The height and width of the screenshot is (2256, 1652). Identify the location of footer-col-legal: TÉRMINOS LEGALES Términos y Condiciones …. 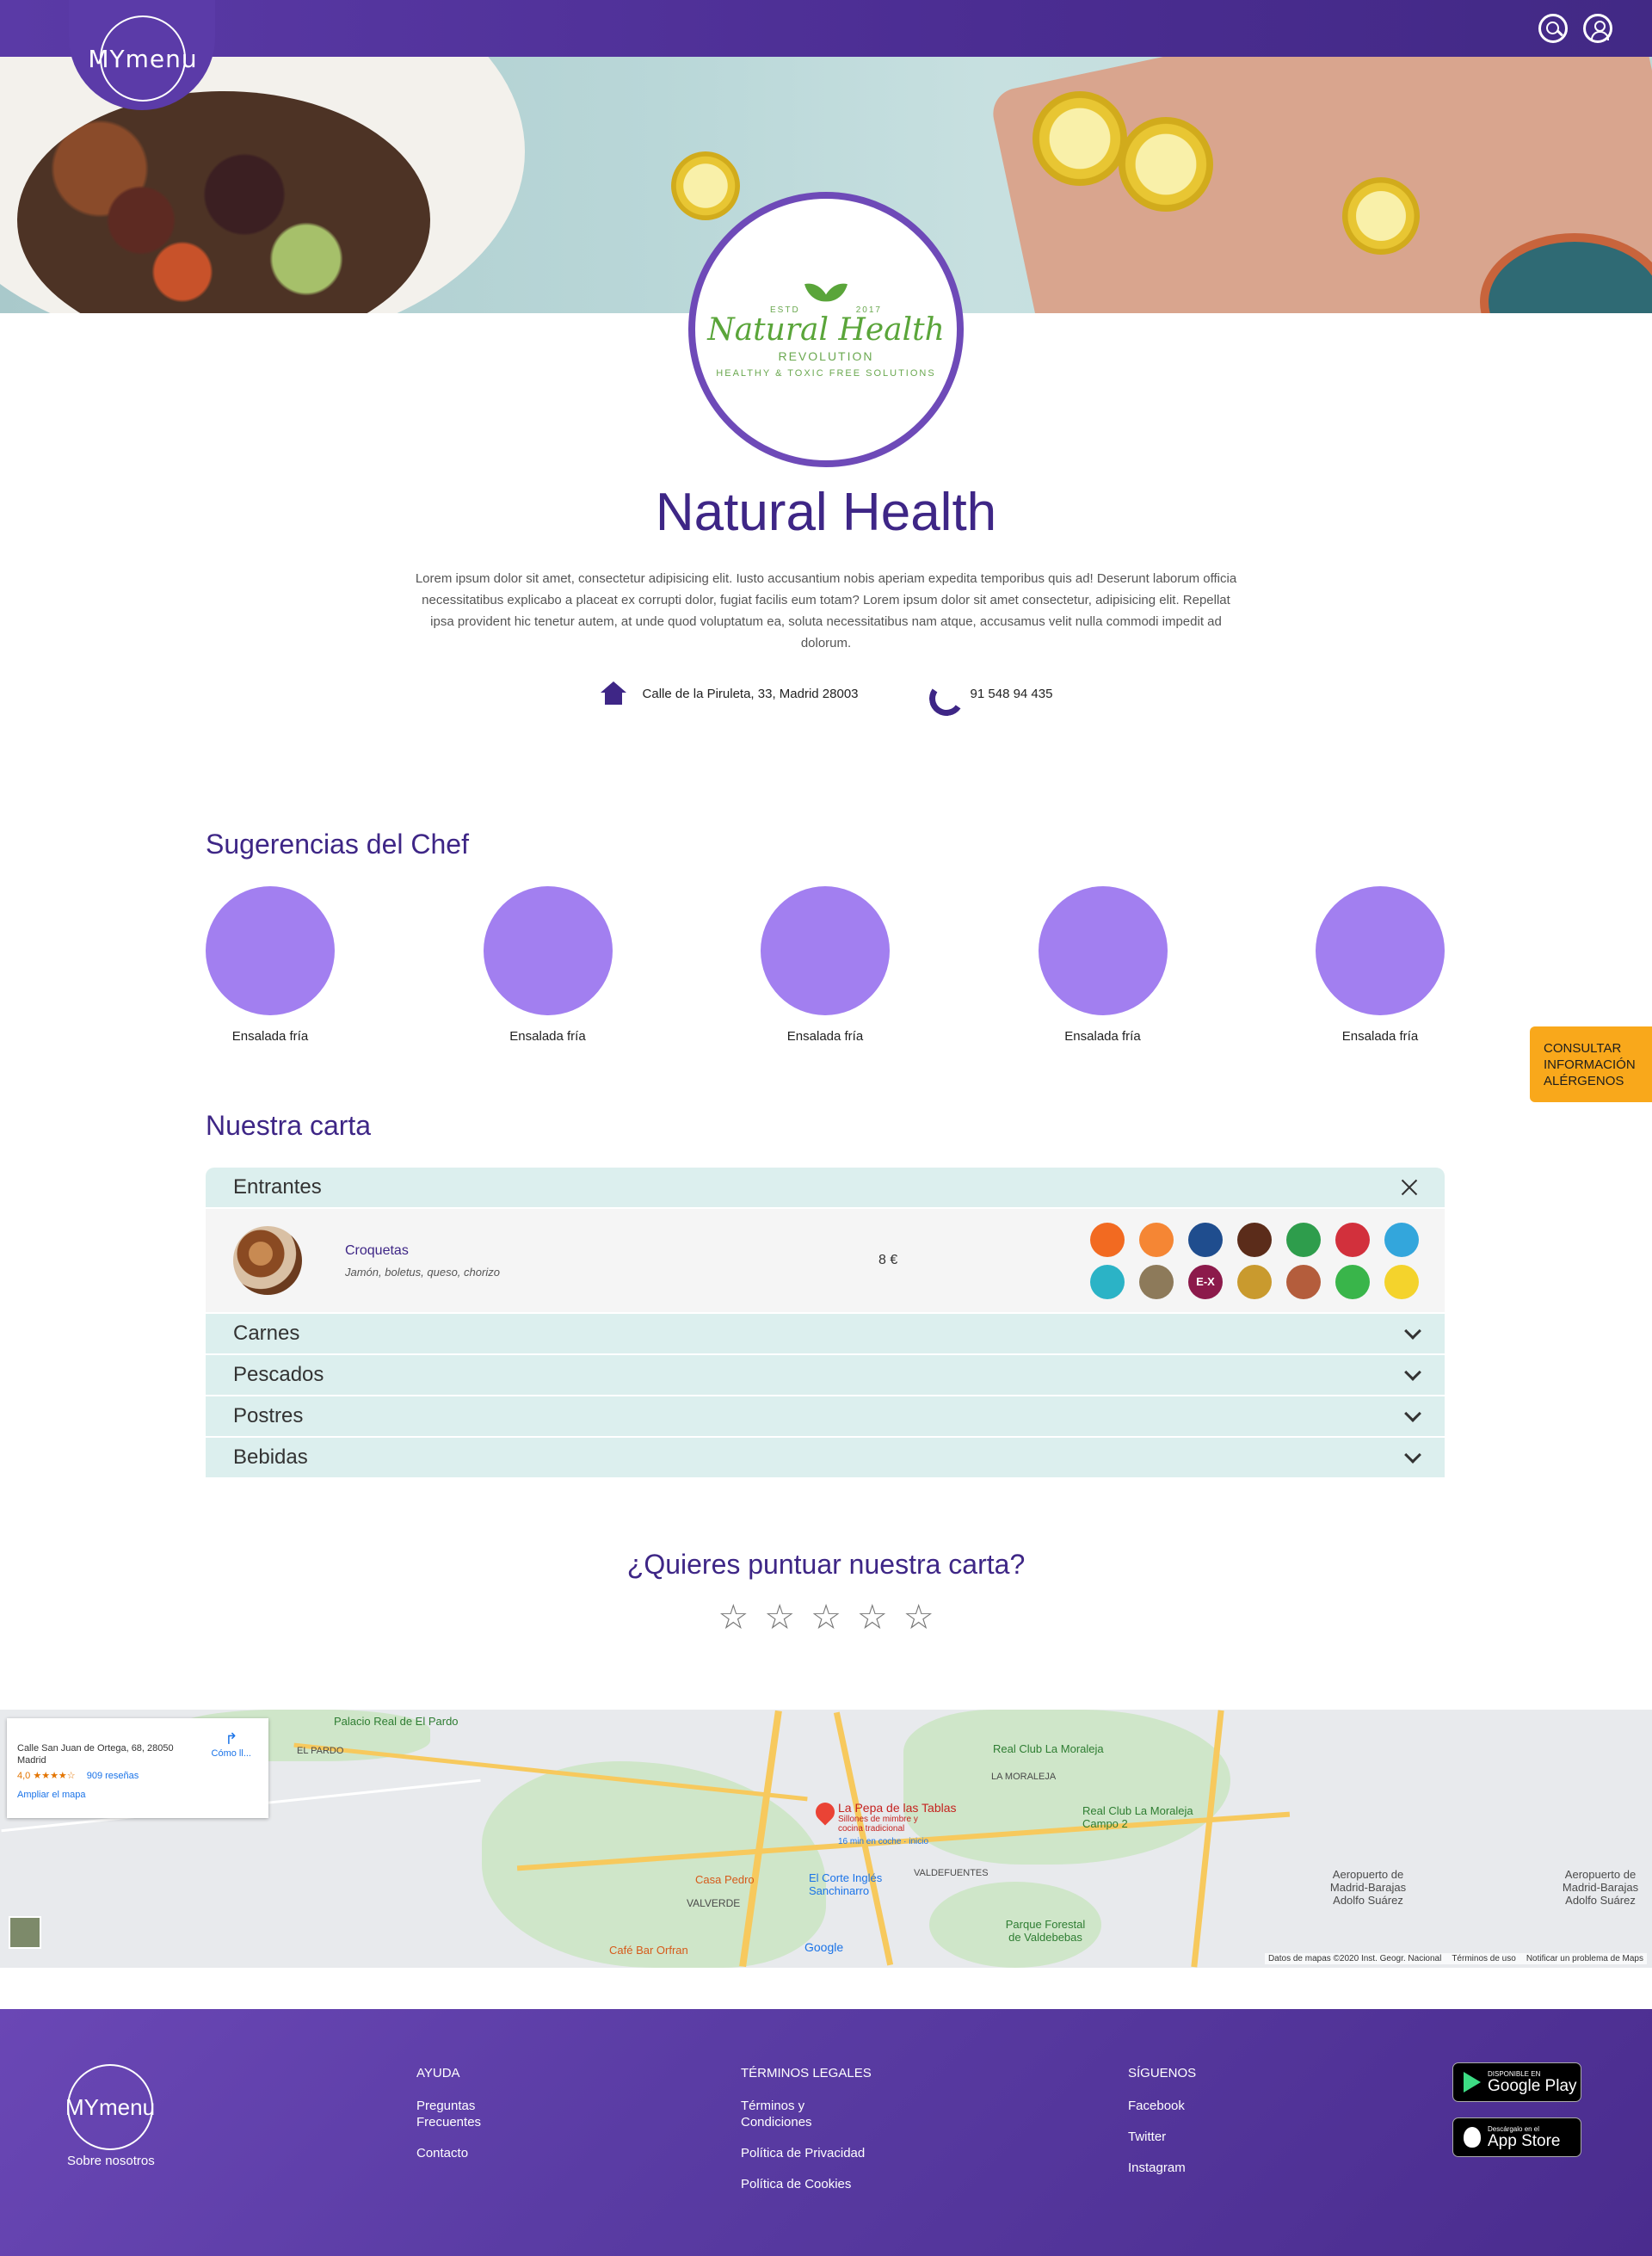
(806, 2136).